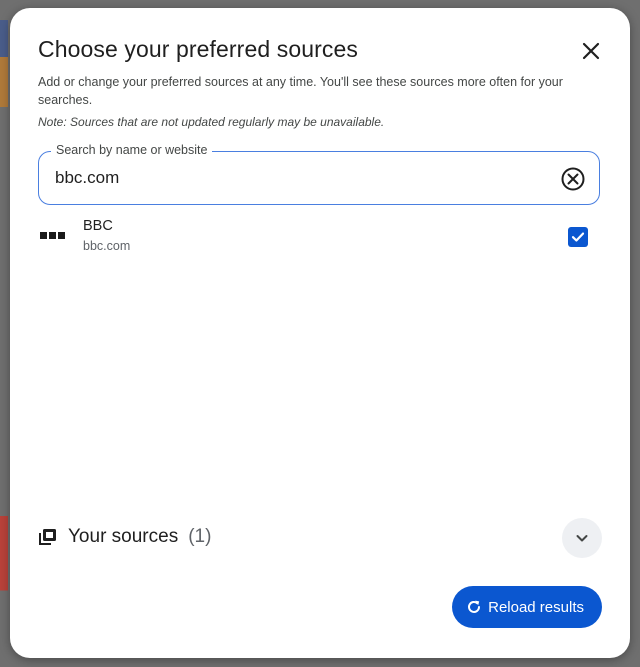 The image size is (640, 667). I want to click on expand-your-sources-button, so click(582, 538).